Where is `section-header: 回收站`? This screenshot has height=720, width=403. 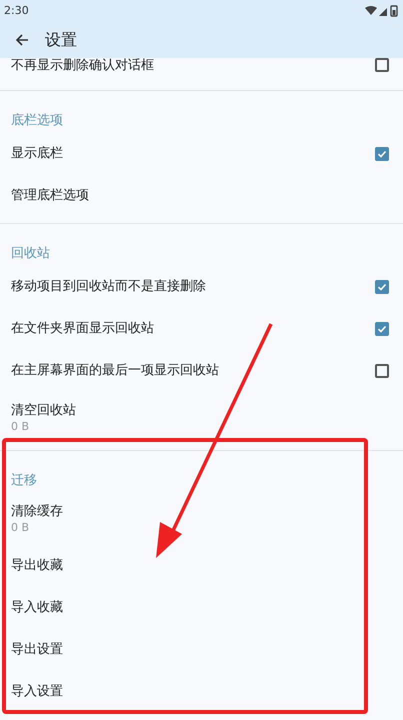 section-header: 回收站 is located at coordinates (30, 253).